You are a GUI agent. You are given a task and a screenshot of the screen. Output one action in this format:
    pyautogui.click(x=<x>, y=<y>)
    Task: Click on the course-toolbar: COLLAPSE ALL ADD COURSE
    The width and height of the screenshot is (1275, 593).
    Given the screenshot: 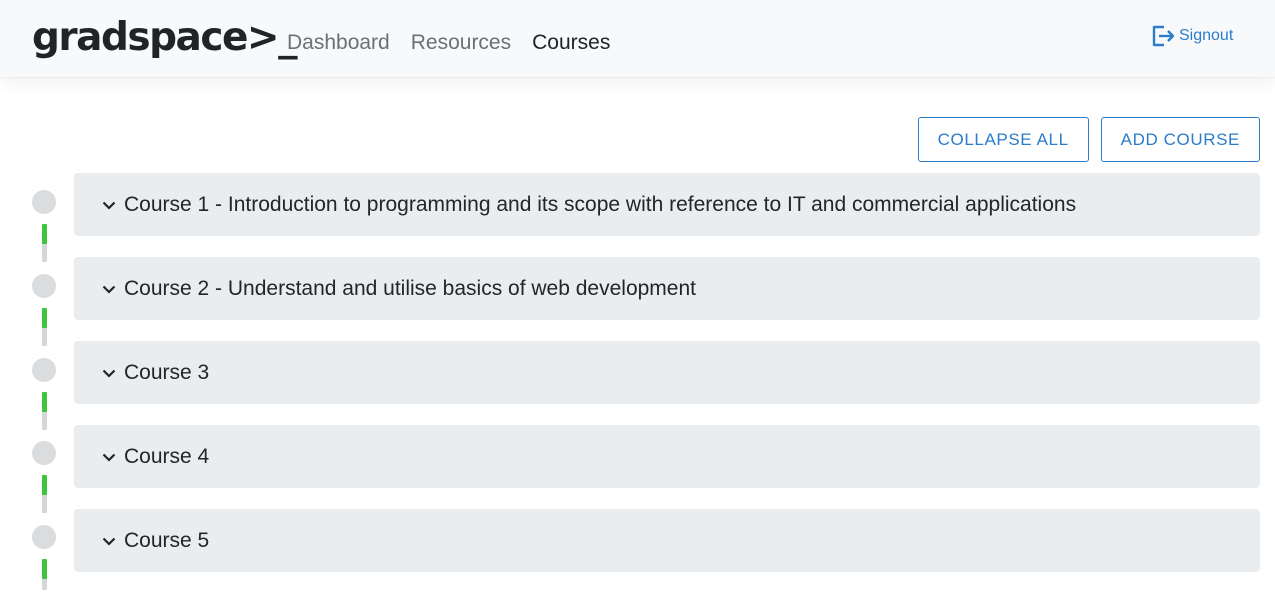 What is the action you would take?
    pyautogui.click(x=1088, y=139)
    